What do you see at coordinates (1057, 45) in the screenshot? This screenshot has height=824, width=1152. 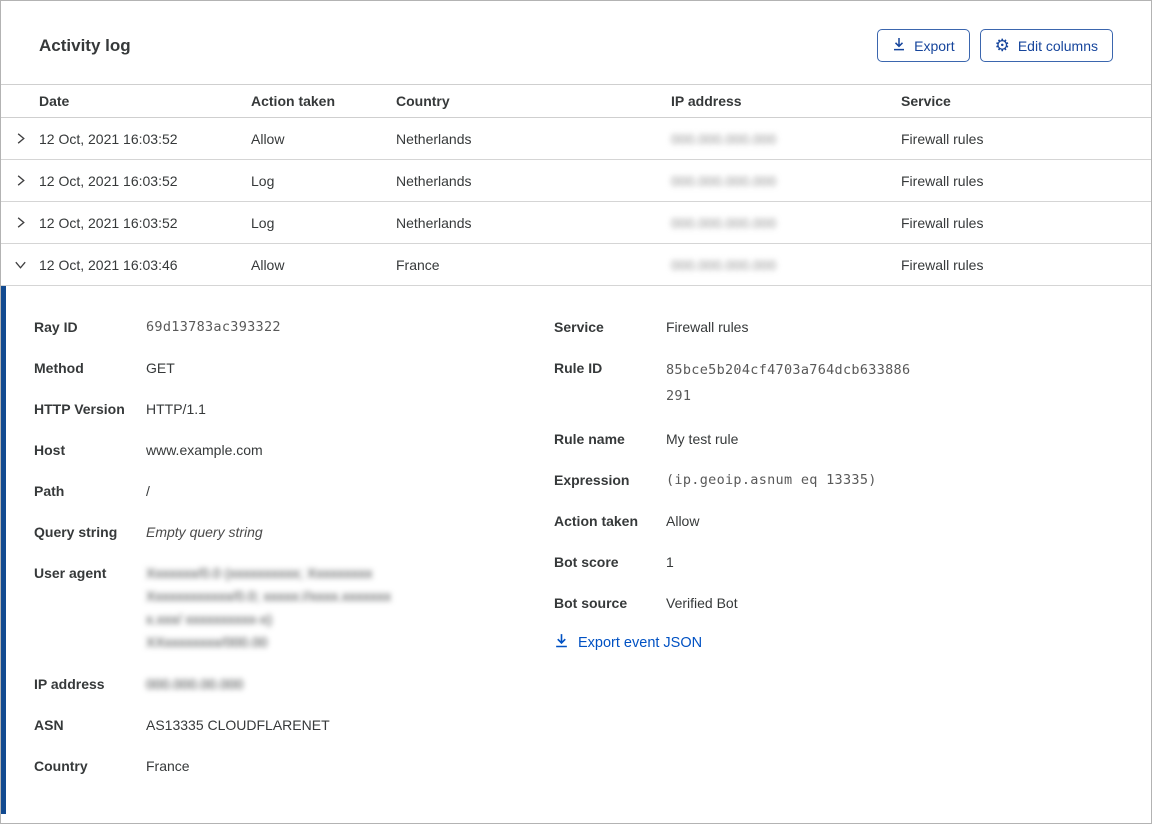 I see `edit-columns-button-label: Edit columns` at bounding box center [1057, 45].